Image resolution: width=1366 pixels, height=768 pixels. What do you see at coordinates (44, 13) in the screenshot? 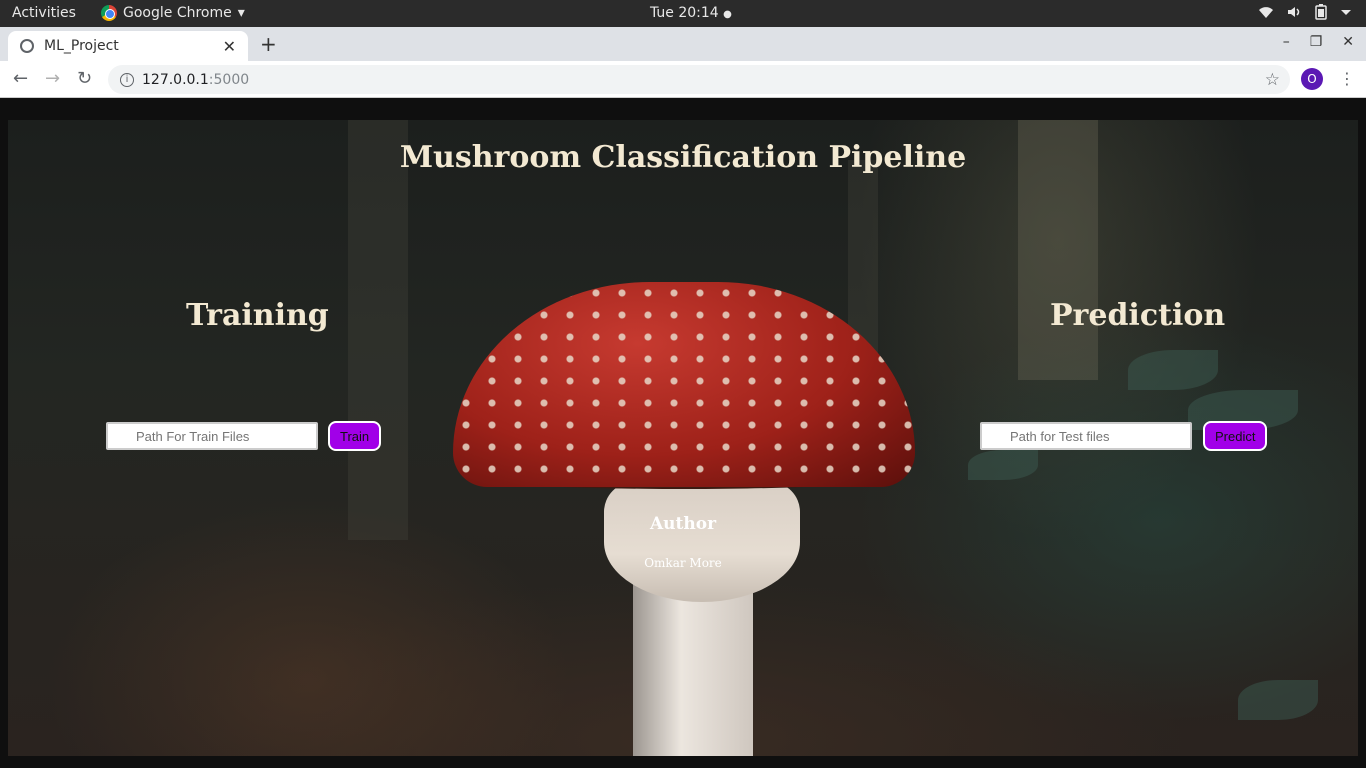
I see `activities-button: Activities` at bounding box center [44, 13].